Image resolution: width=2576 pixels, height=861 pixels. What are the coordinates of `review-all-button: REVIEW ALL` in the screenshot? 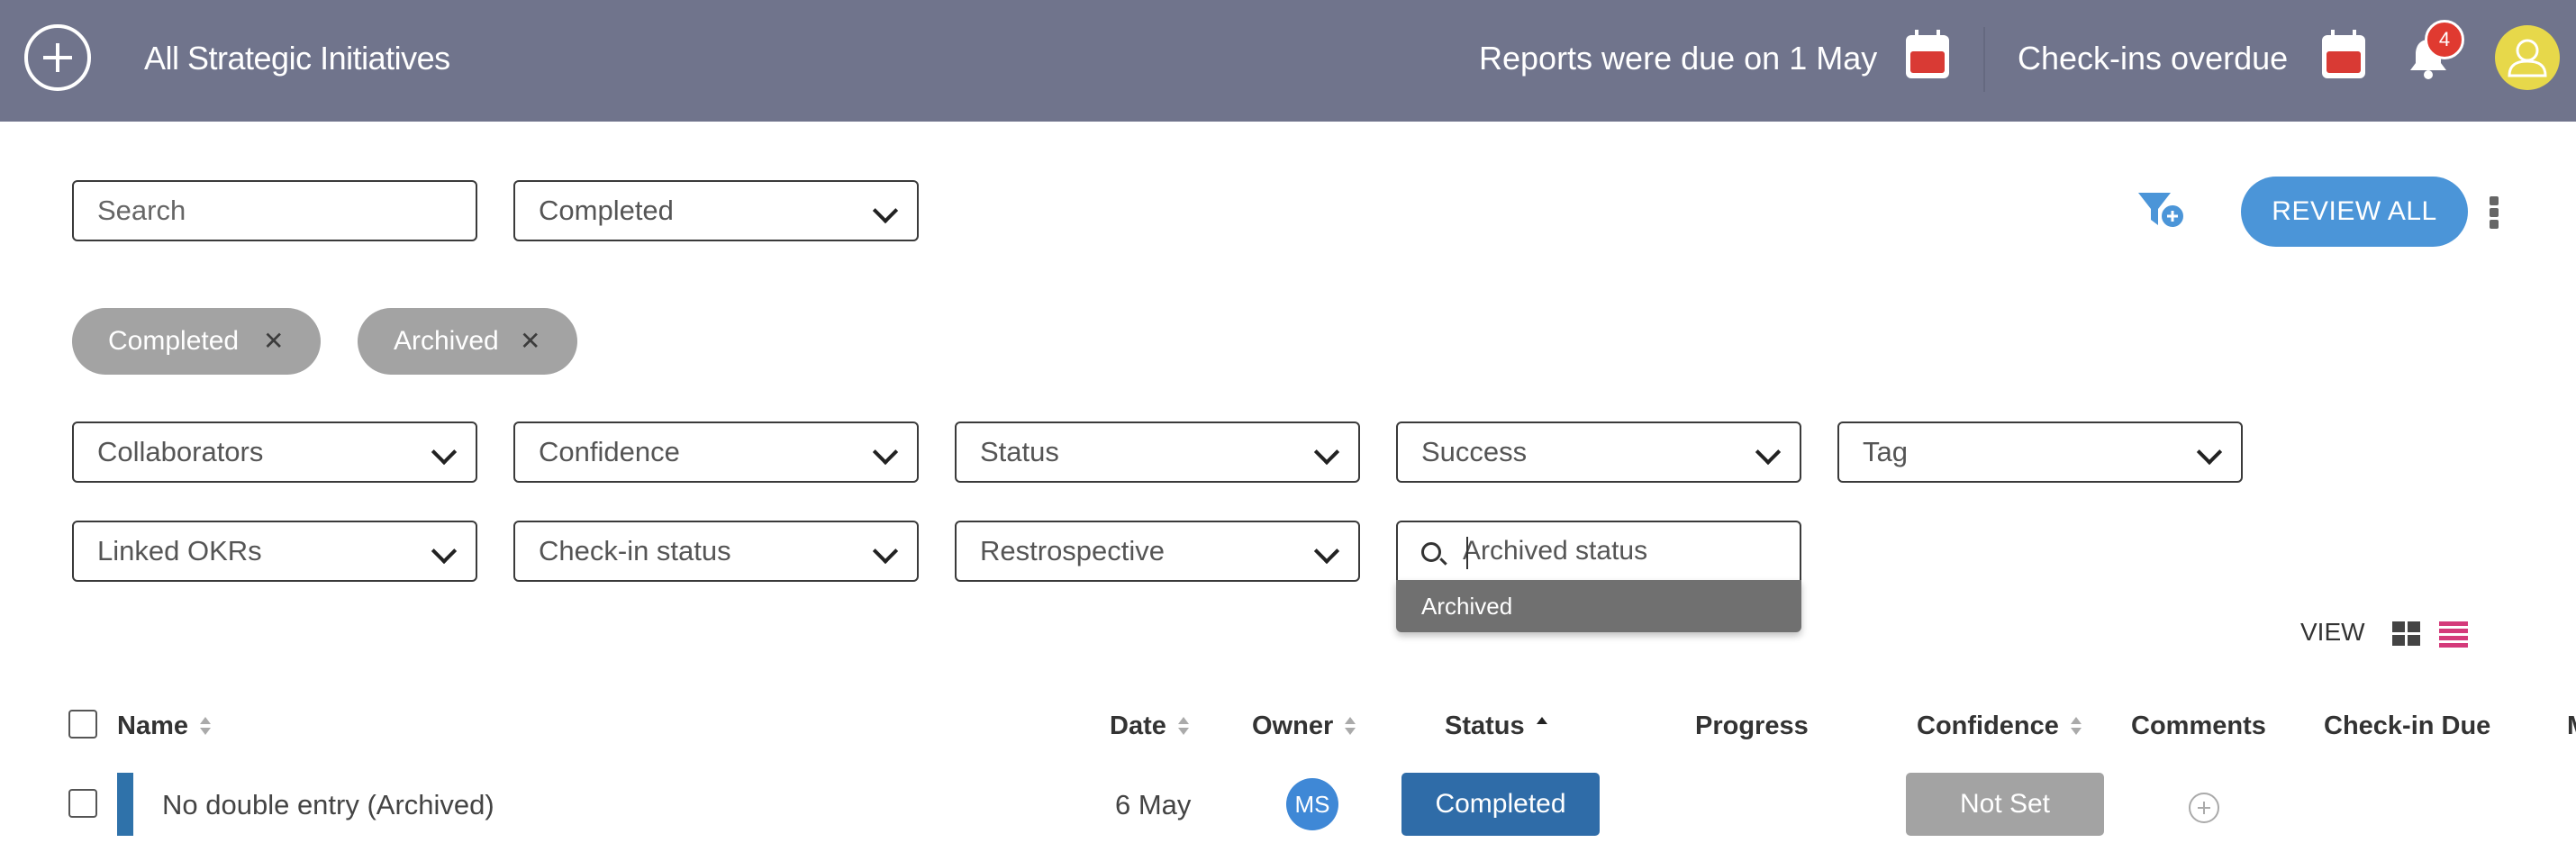 It's located at (2355, 212).